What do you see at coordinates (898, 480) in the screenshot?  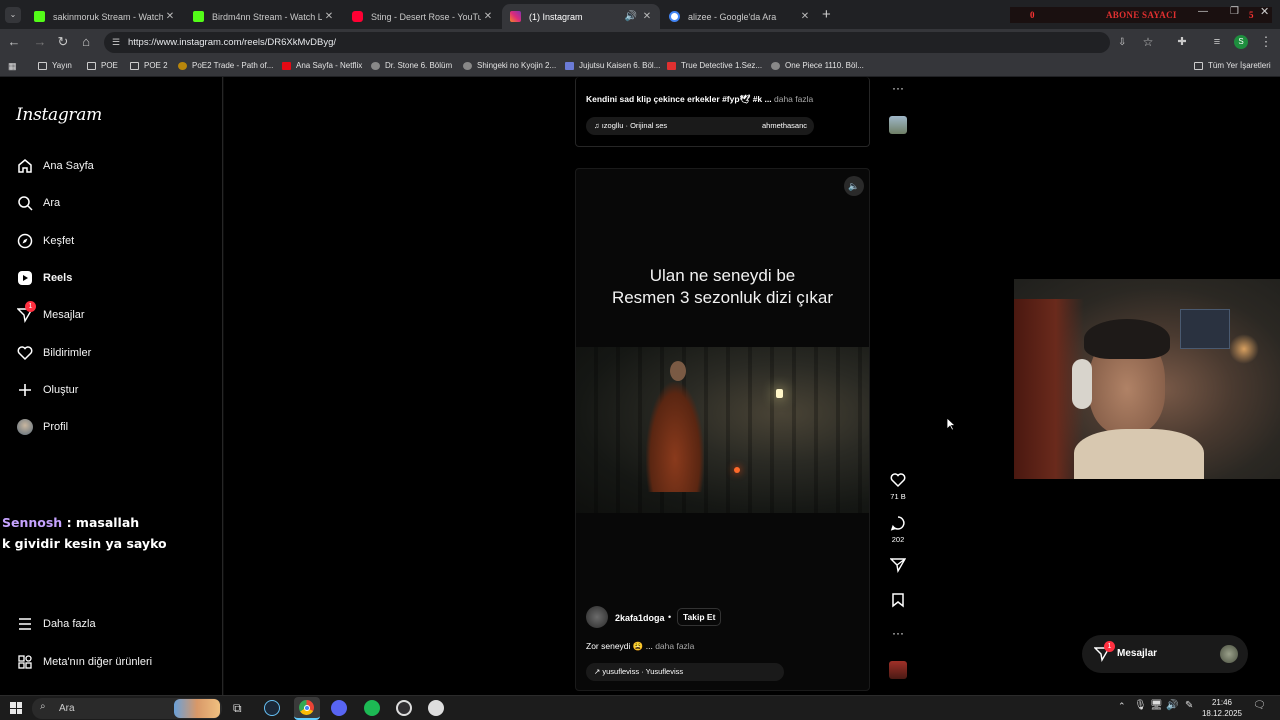 I see `like-heart-icon` at bounding box center [898, 480].